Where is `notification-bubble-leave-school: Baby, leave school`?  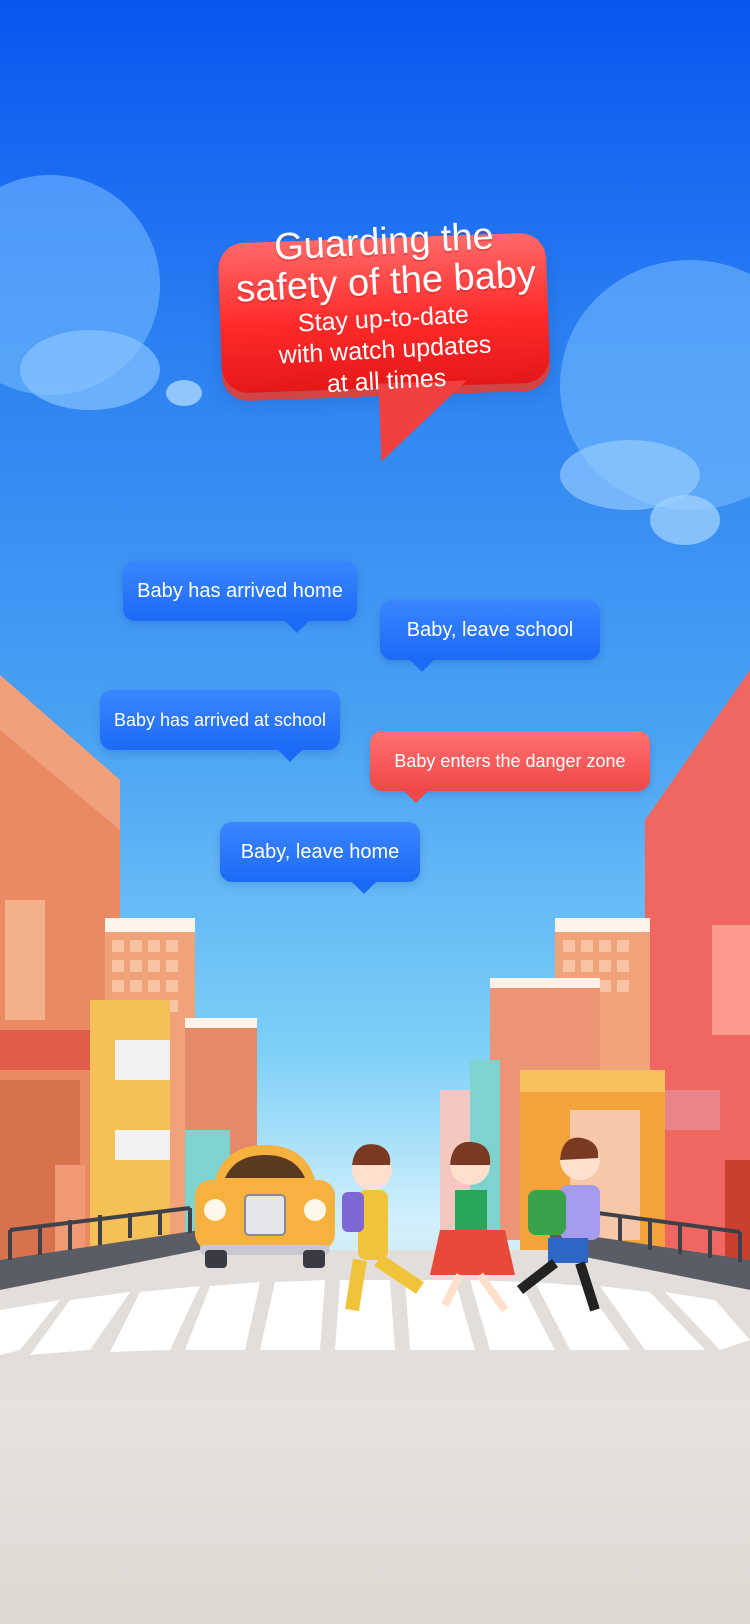 notification-bubble-leave-school: Baby, leave school is located at coordinates (490, 636).